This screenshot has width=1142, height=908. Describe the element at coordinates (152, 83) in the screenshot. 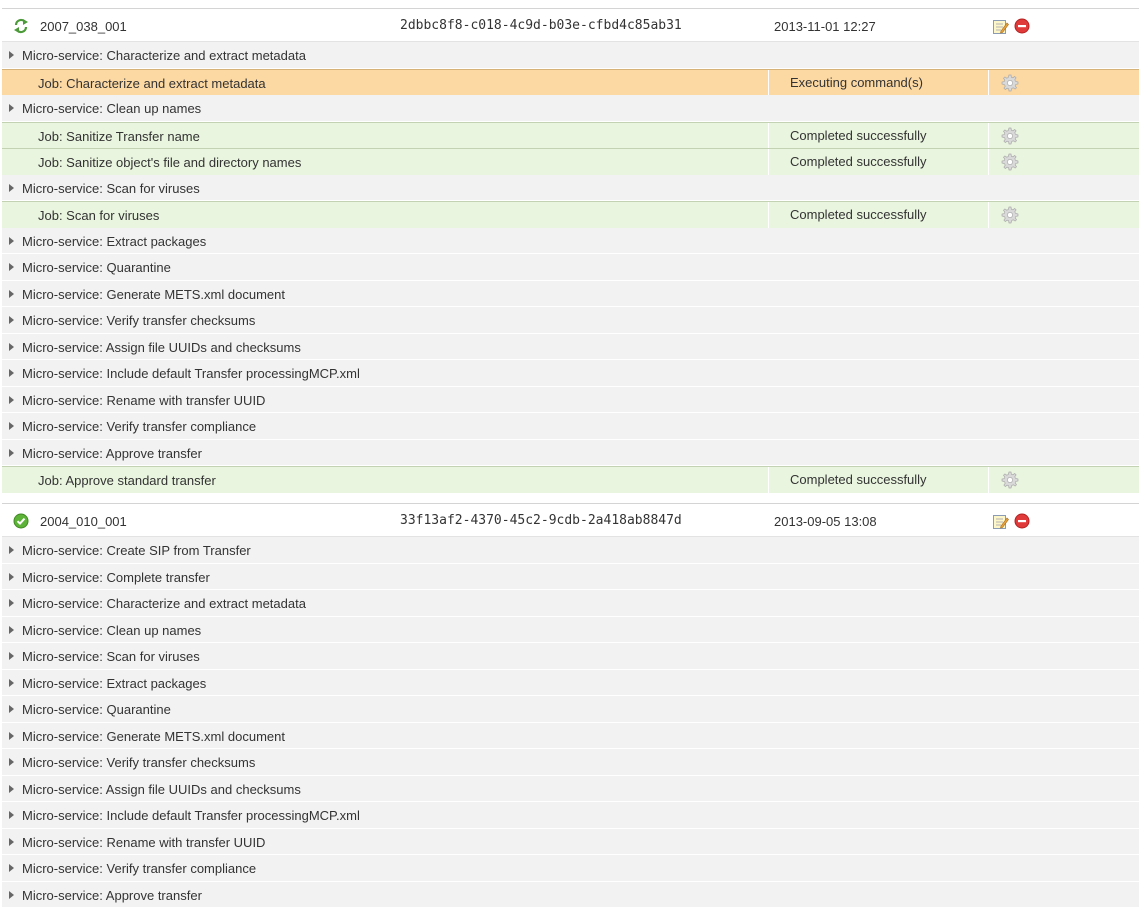

I see `job-label: Job: Characterize and extract metadata` at that location.